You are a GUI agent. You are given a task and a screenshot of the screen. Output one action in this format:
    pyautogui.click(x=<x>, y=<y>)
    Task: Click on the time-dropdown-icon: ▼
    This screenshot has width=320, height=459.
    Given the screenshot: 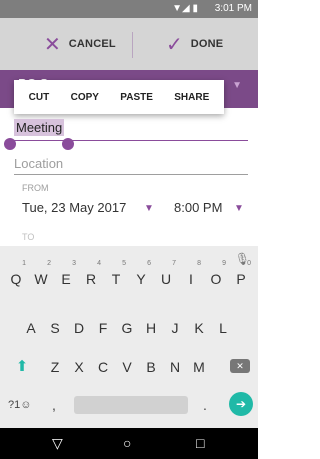 What is the action you would take?
    pyautogui.click(x=239, y=208)
    